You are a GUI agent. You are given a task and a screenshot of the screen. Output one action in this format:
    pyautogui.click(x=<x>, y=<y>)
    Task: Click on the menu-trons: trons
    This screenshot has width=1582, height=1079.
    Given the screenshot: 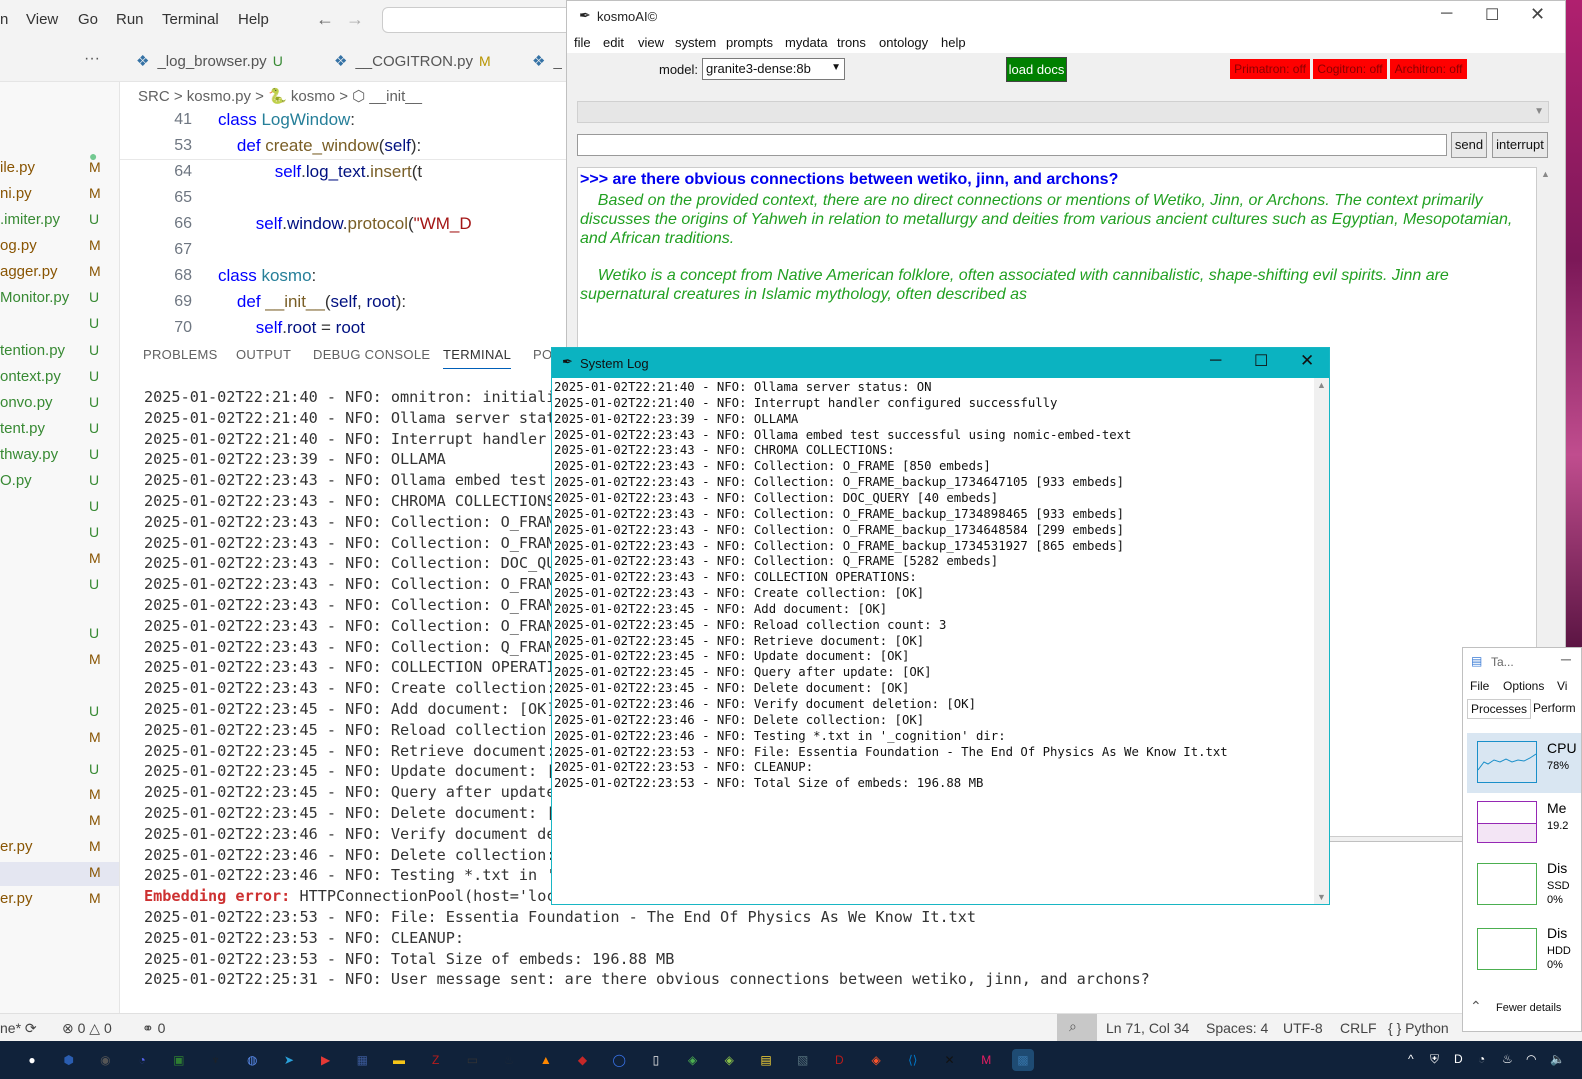 What is the action you would take?
    pyautogui.click(x=851, y=42)
    